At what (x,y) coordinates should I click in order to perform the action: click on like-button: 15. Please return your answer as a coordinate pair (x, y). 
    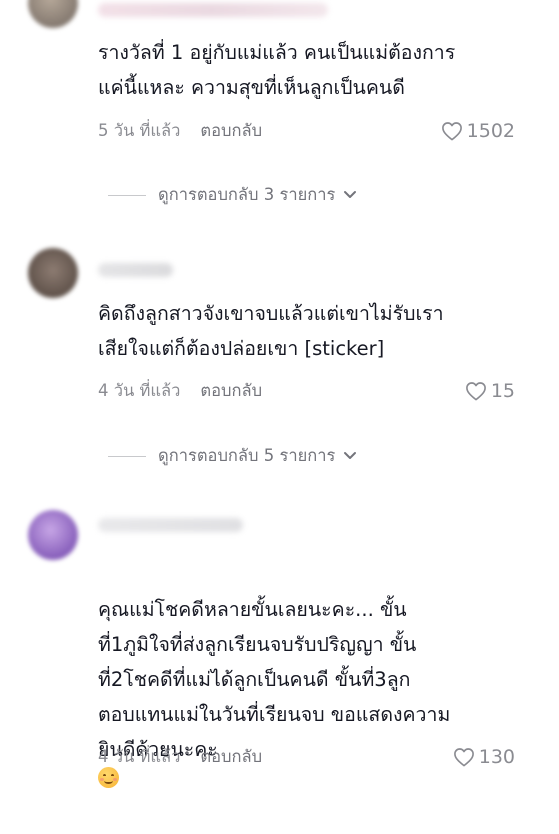
    Looking at the image, I should click on (490, 391).